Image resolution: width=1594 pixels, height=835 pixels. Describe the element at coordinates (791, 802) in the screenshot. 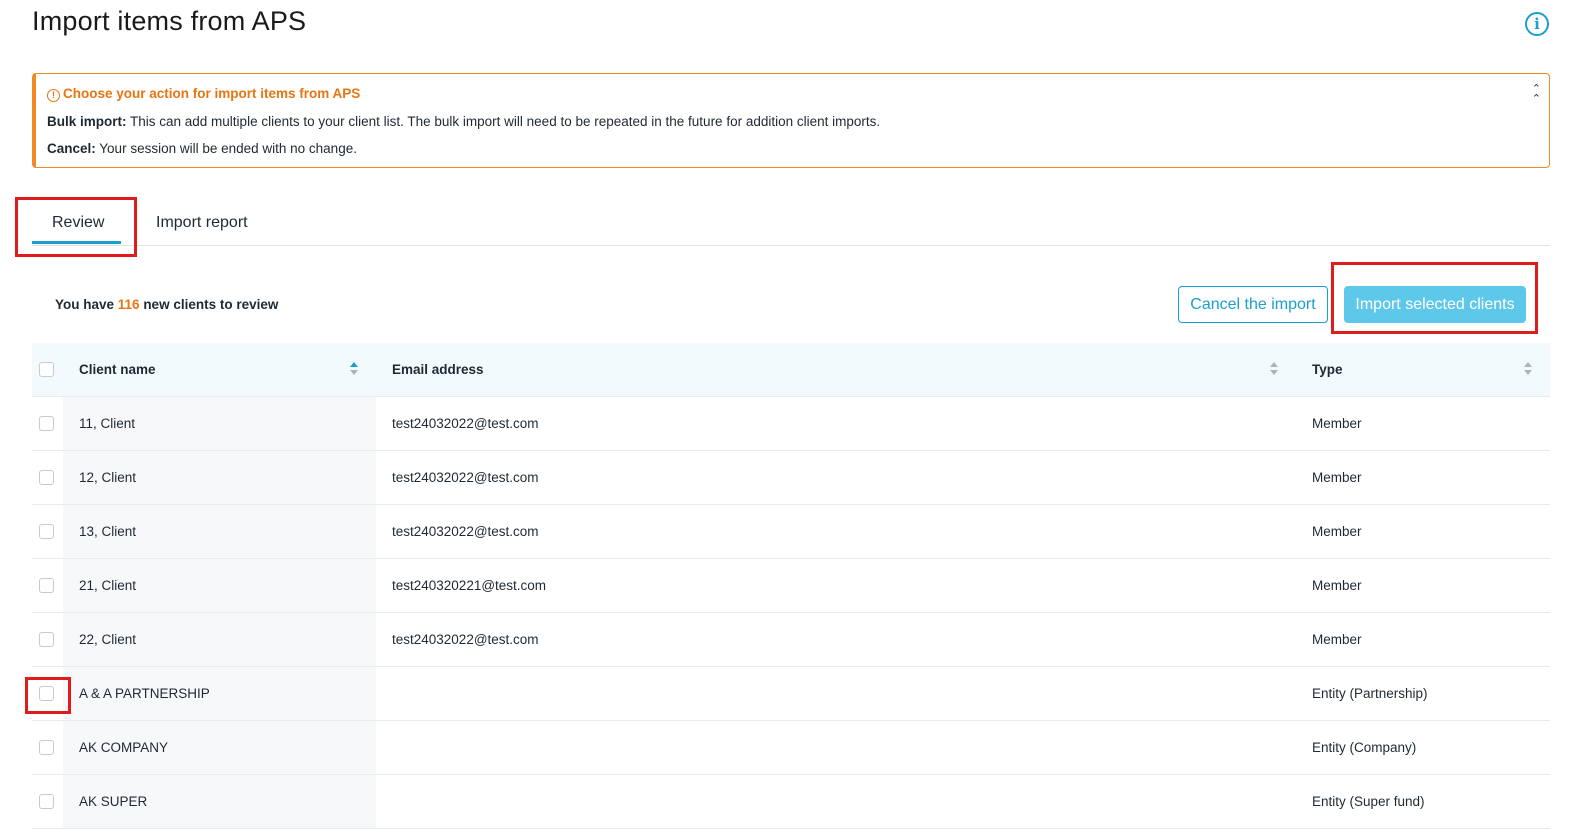

I see `table-row: AK SUPER Entity (Super fund)` at that location.